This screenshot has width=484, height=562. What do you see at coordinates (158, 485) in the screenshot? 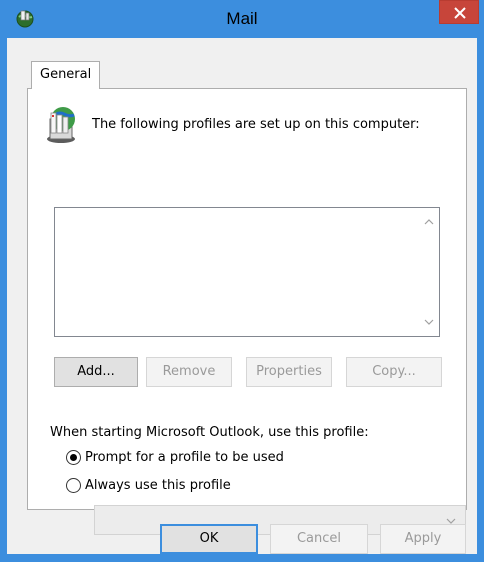
I see `radio-label: Always use this profile` at bounding box center [158, 485].